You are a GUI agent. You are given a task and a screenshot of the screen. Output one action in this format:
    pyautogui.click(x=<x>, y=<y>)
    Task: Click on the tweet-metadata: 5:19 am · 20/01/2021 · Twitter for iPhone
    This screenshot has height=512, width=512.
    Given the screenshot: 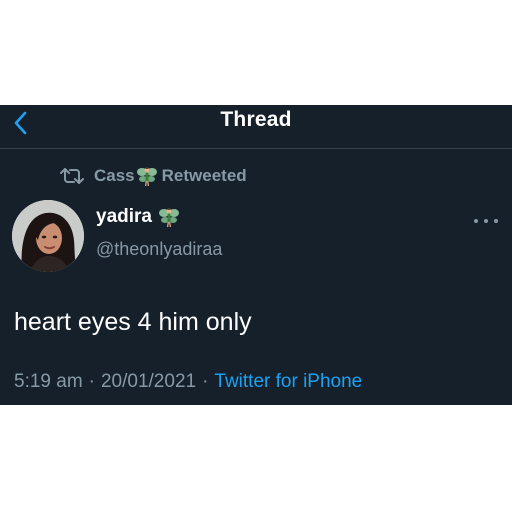 What is the action you would take?
    pyautogui.click(x=188, y=382)
    